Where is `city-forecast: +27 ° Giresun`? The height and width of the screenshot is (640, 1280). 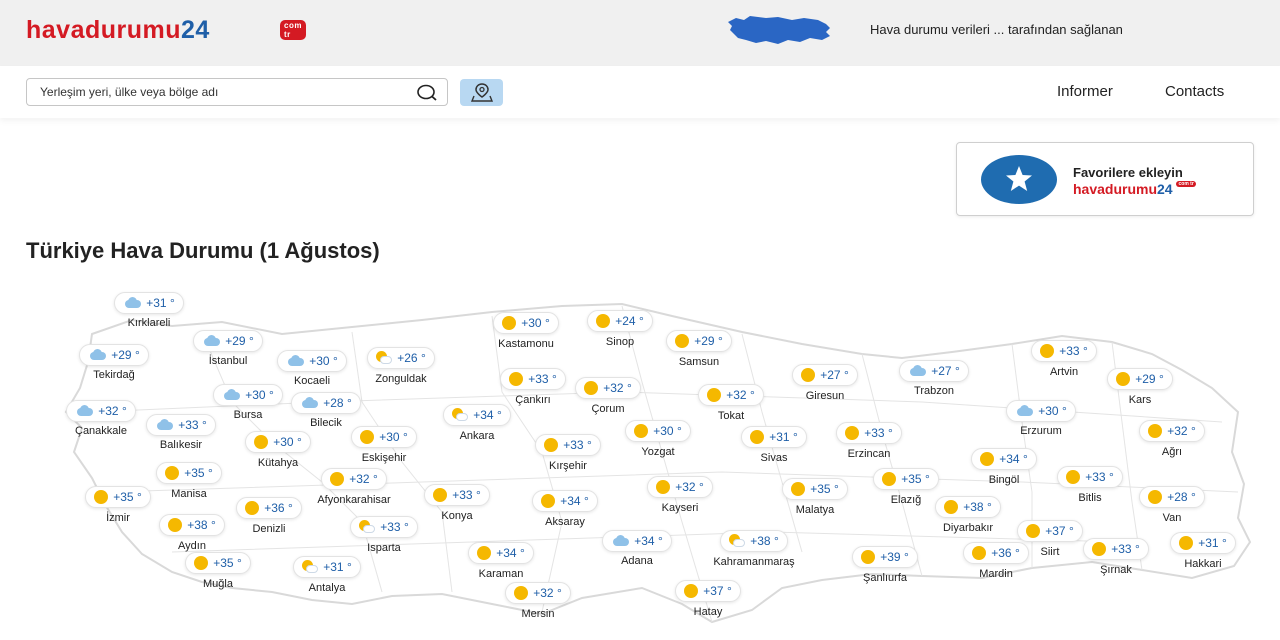 city-forecast: +27 ° Giresun is located at coordinates (825, 383).